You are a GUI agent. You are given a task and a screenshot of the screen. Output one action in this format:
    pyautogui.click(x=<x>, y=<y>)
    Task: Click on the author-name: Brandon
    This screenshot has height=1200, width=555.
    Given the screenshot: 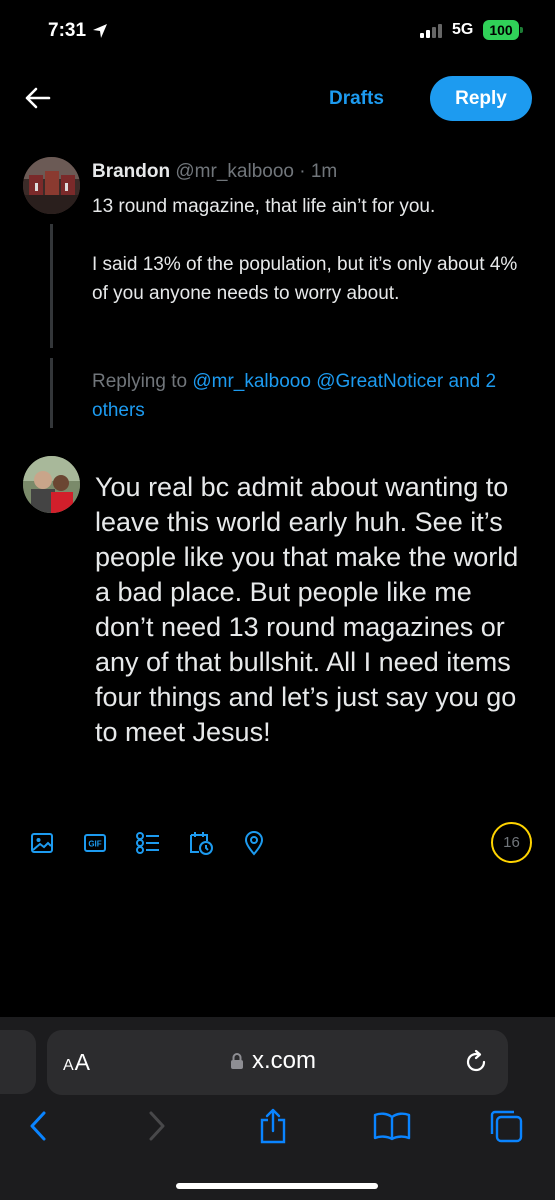 What is the action you would take?
    pyautogui.click(x=131, y=171)
    